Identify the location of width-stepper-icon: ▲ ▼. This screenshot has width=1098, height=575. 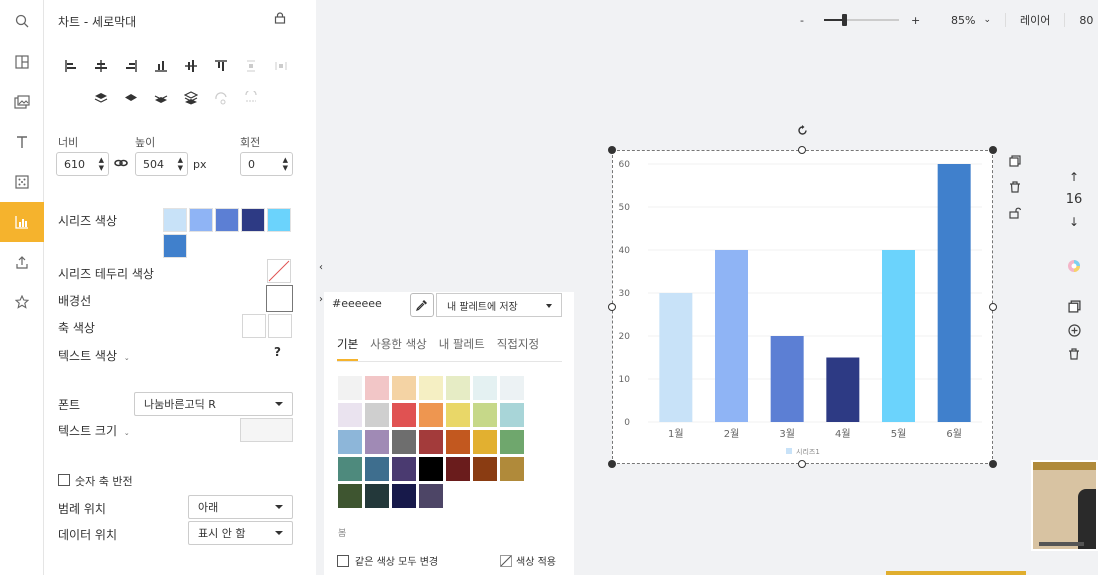
(101, 164).